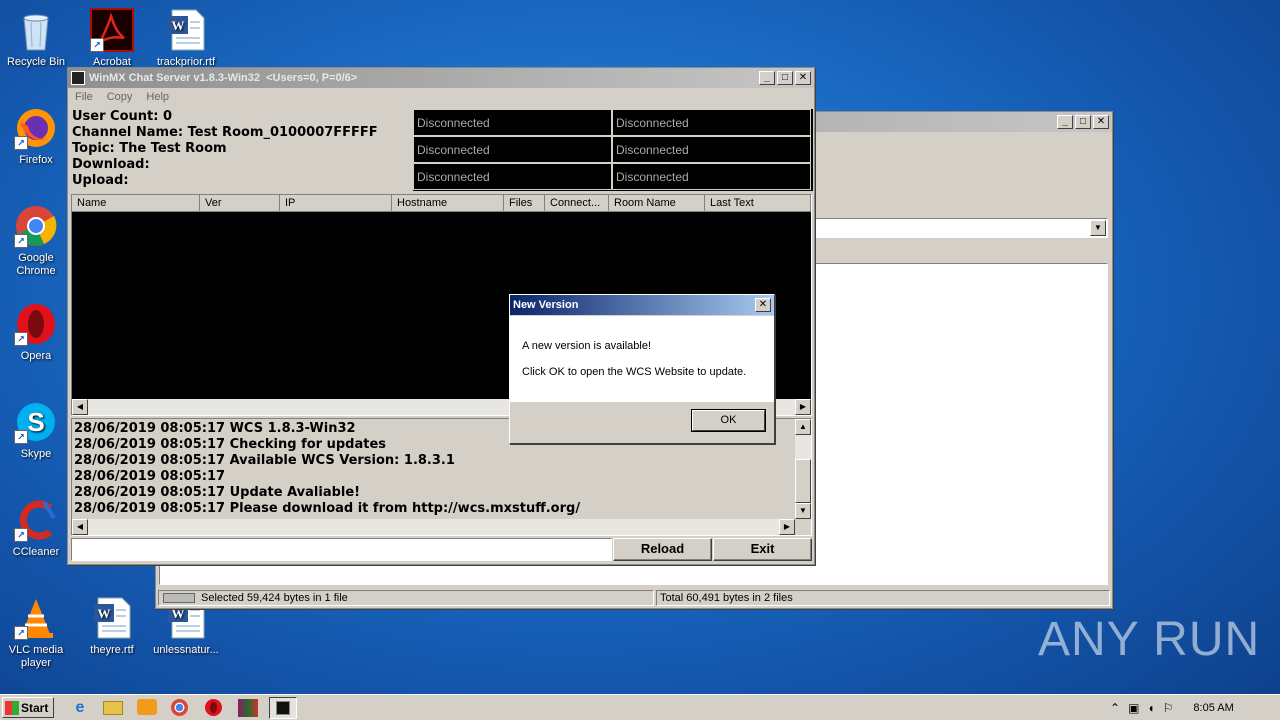 The height and width of the screenshot is (720, 1280). Describe the element at coordinates (524, 203) in the screenshot. I see `column-header-files: Files` at that location.